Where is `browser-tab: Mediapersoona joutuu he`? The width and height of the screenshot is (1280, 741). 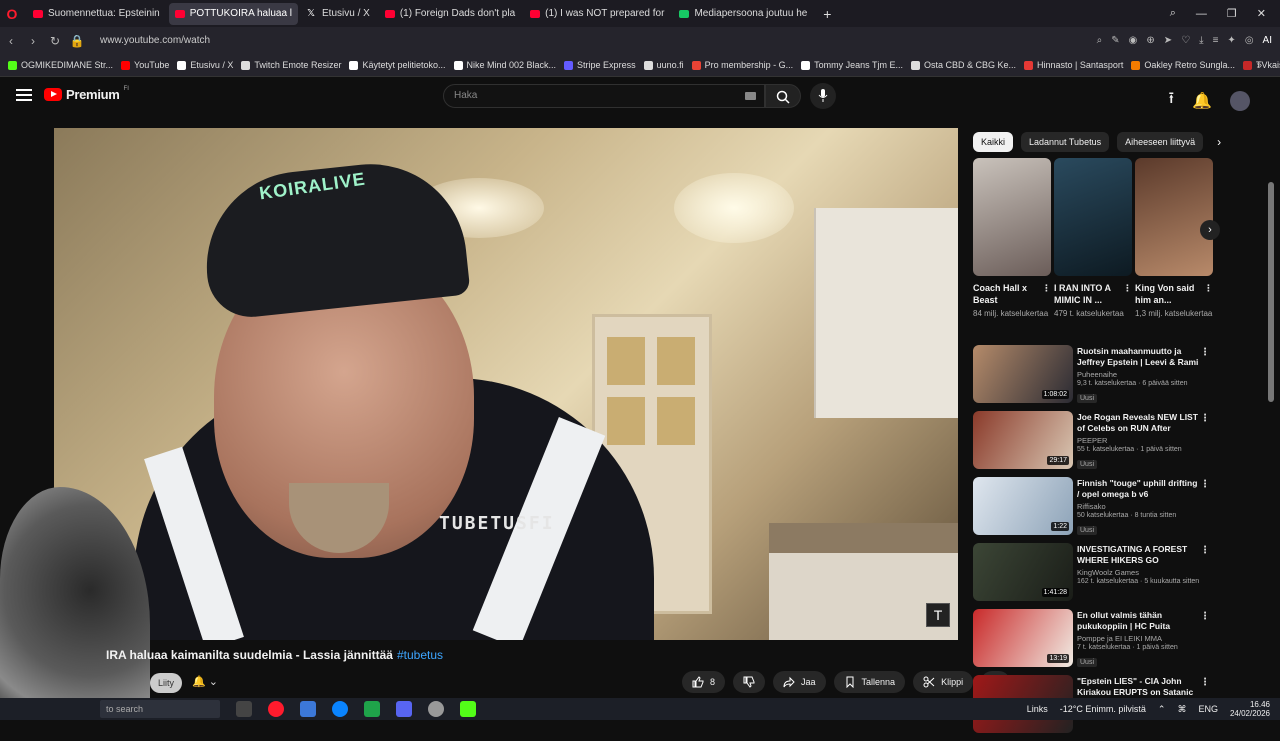 browser-tab: Mediapersoona joutuu he is located at coordinates (743, 14).